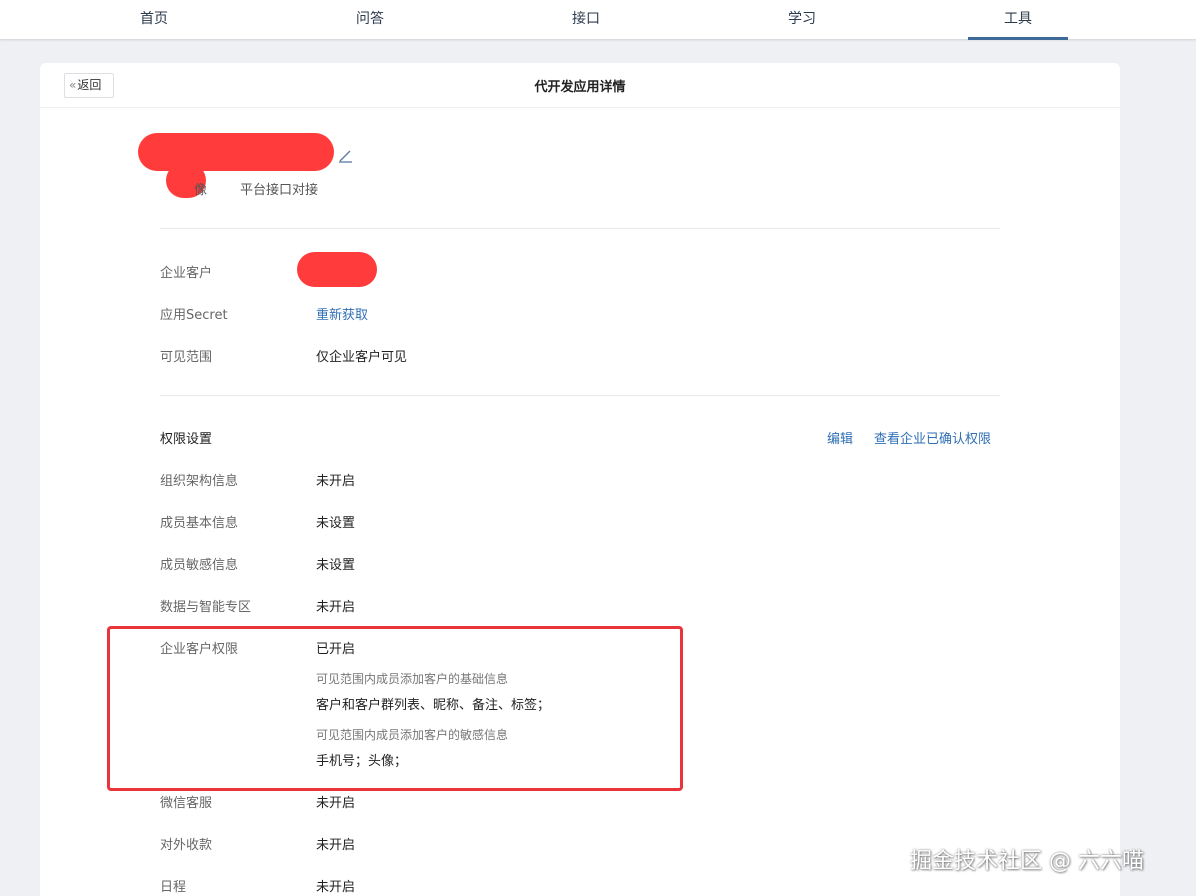 This screenshot has width=1196, height=896. Describe the element at coordinates (586, 20) in the screenshot. I see `nav-tab-api: 接口` at that location.